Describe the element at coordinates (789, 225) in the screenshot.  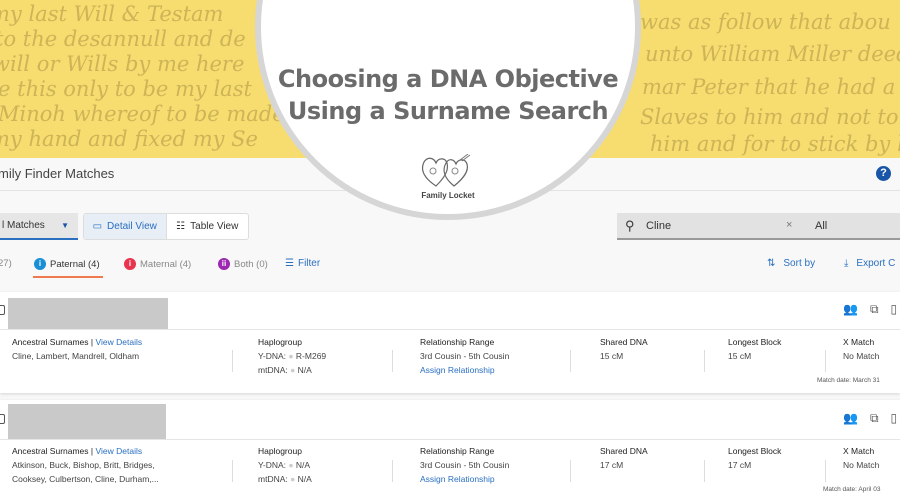
I see `clear-search-icon: ×` at that location.